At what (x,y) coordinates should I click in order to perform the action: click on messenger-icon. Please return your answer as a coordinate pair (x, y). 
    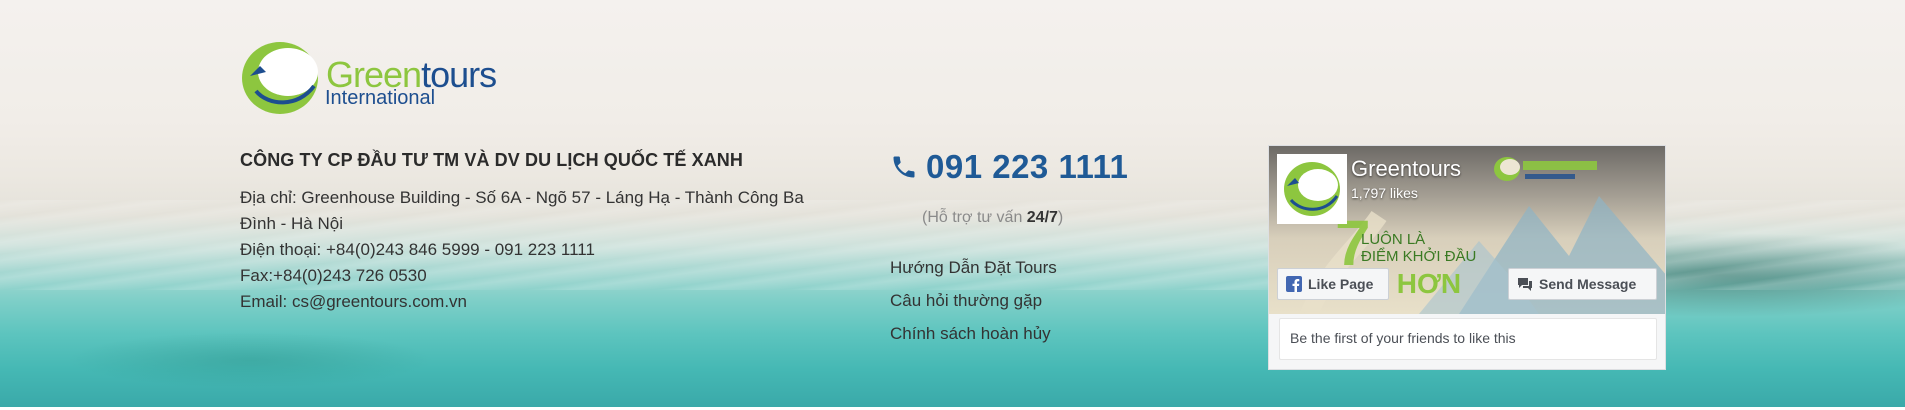
    Looking at the image, I should click on (1525, 284).